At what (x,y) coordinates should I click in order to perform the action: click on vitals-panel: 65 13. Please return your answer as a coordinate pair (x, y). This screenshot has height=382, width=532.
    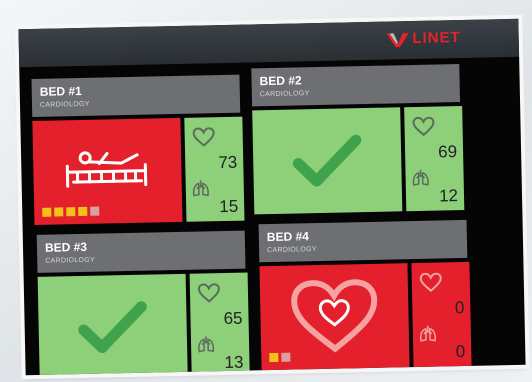
    Looking at the image, I should click on (219, 324).